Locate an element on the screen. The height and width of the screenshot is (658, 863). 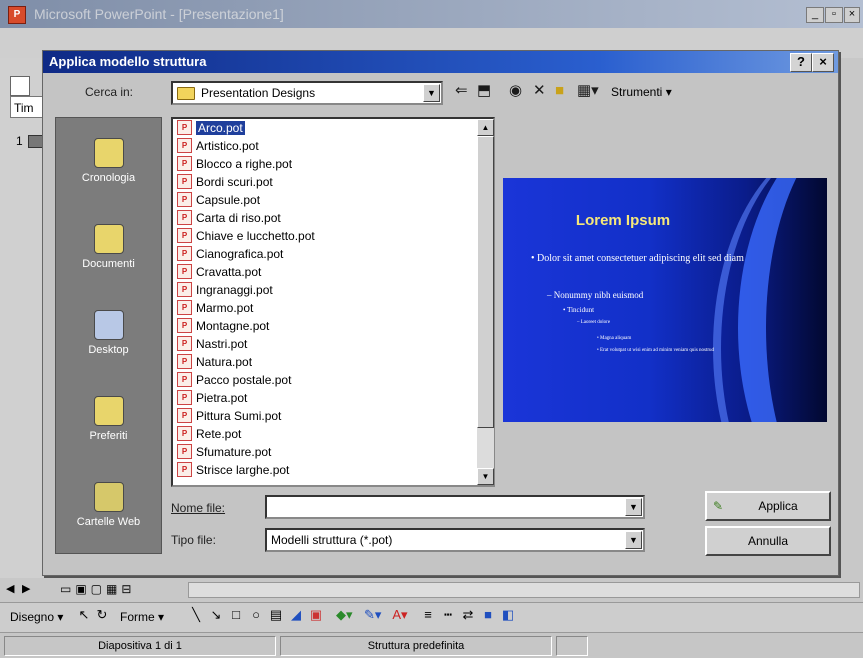
place-desktop: Desktop is located at coordinates (108, 333).